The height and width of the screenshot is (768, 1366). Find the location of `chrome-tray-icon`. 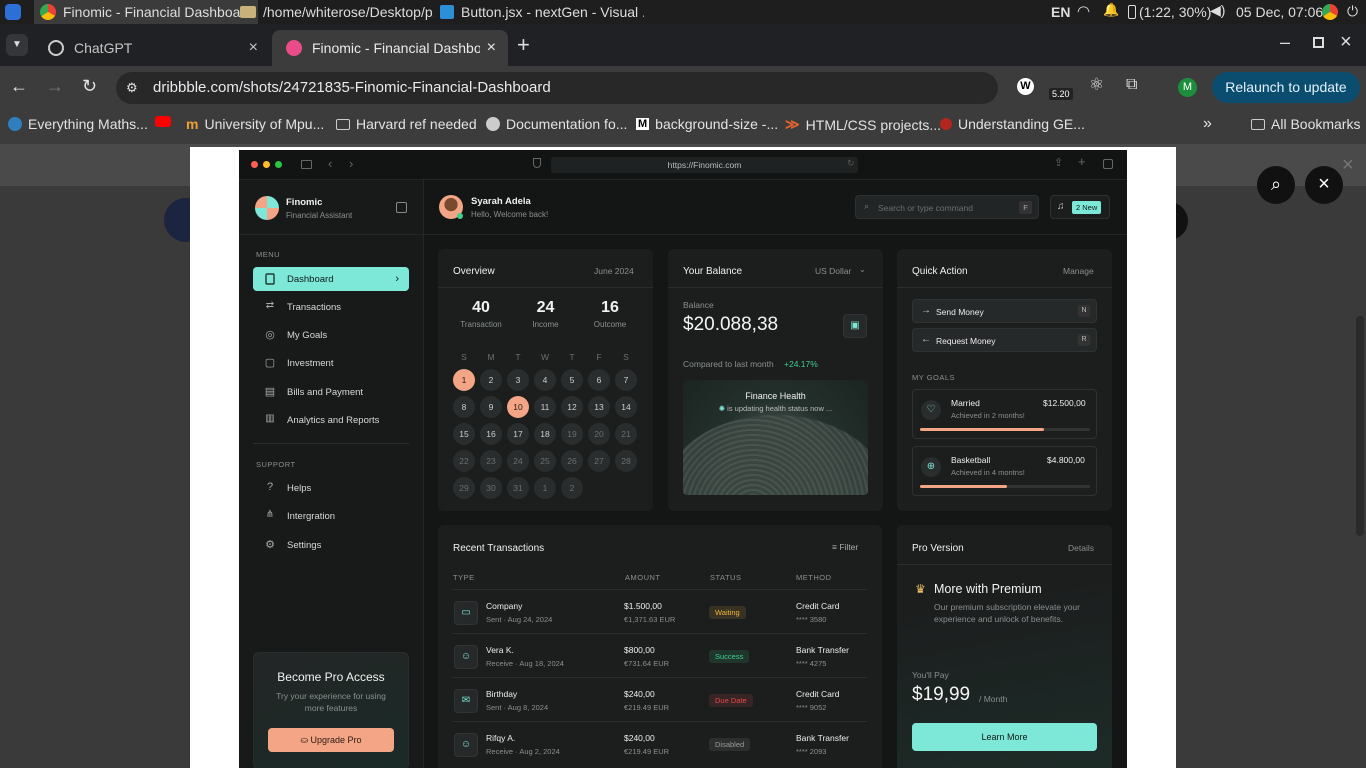

chrome-tray-icon is located at coordinates (1330, 12).